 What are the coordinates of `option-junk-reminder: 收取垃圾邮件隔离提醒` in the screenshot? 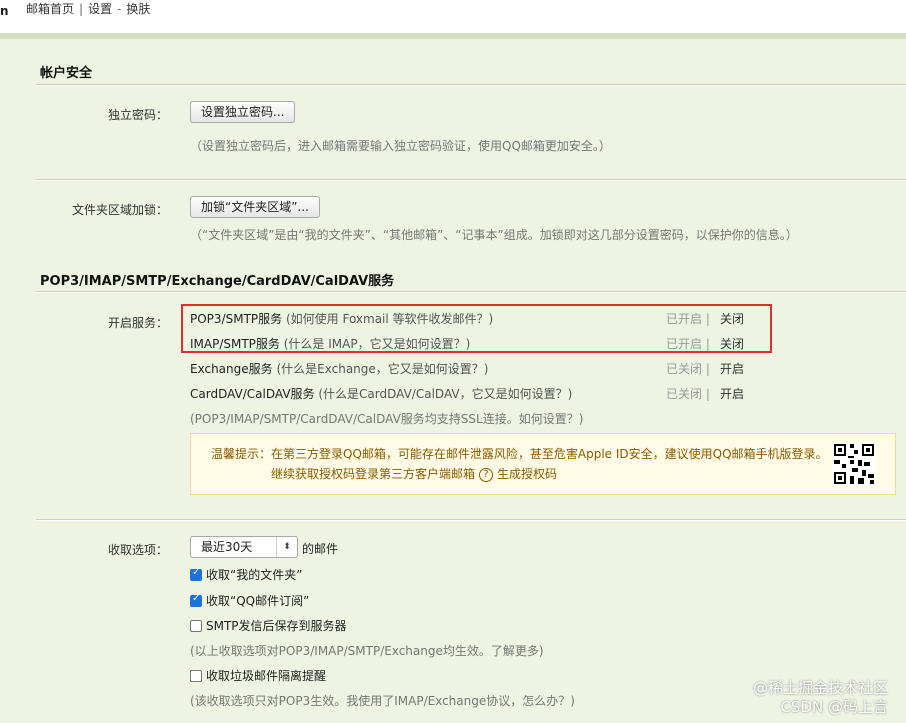 It's located at (258, 675).